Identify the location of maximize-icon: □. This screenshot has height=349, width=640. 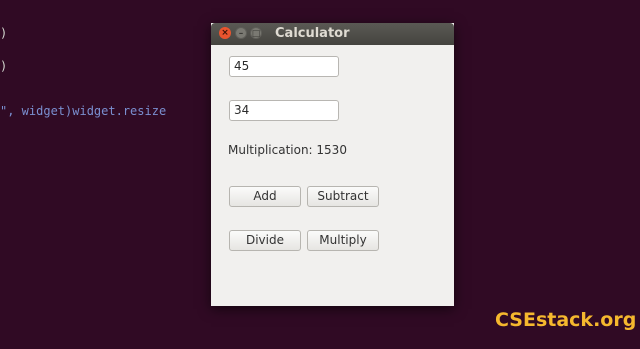
(256, 33).